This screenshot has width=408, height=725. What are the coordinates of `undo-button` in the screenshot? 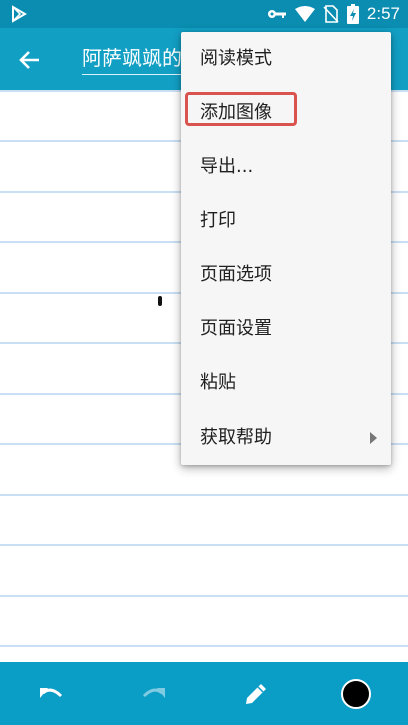 It's located at (52, 694).